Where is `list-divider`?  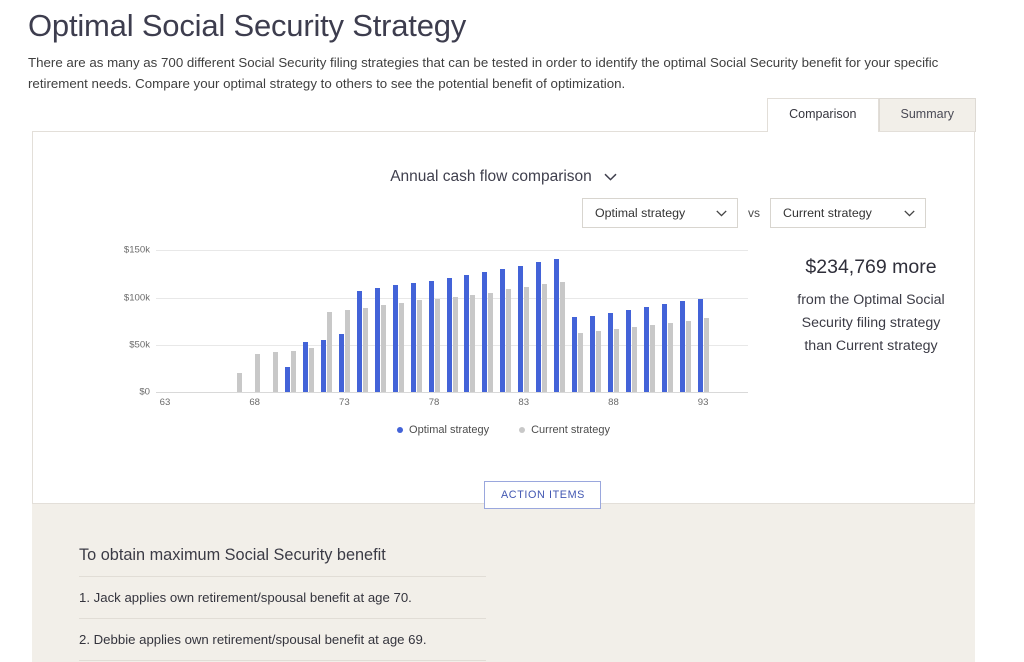
list-divider is located at coordinates (282, 660).